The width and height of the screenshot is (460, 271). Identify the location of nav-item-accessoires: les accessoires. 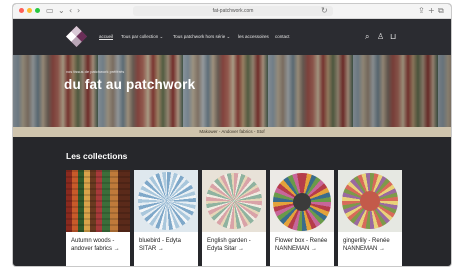
(253, 36).